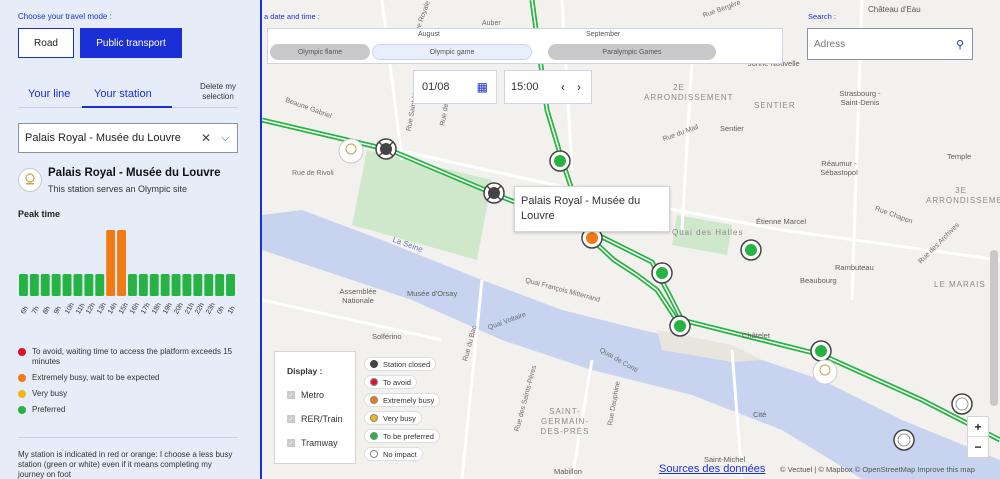 Image resolution: width=1000 pixels, height=479 pixels. I want to click on zoom-in-button: +, so click(978, 427).